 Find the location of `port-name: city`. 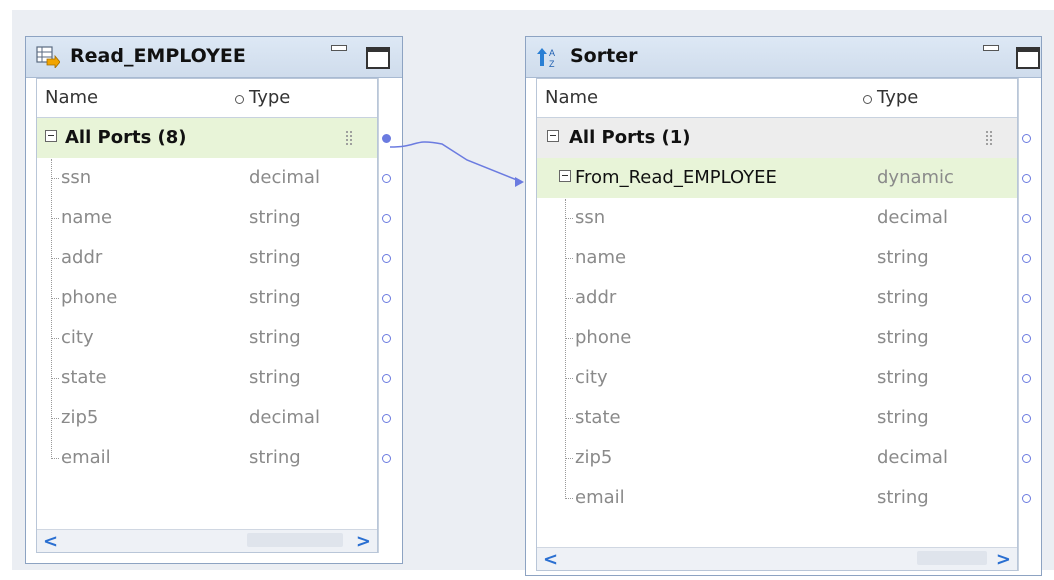

port-name: city is located at coordinates (591, 377).